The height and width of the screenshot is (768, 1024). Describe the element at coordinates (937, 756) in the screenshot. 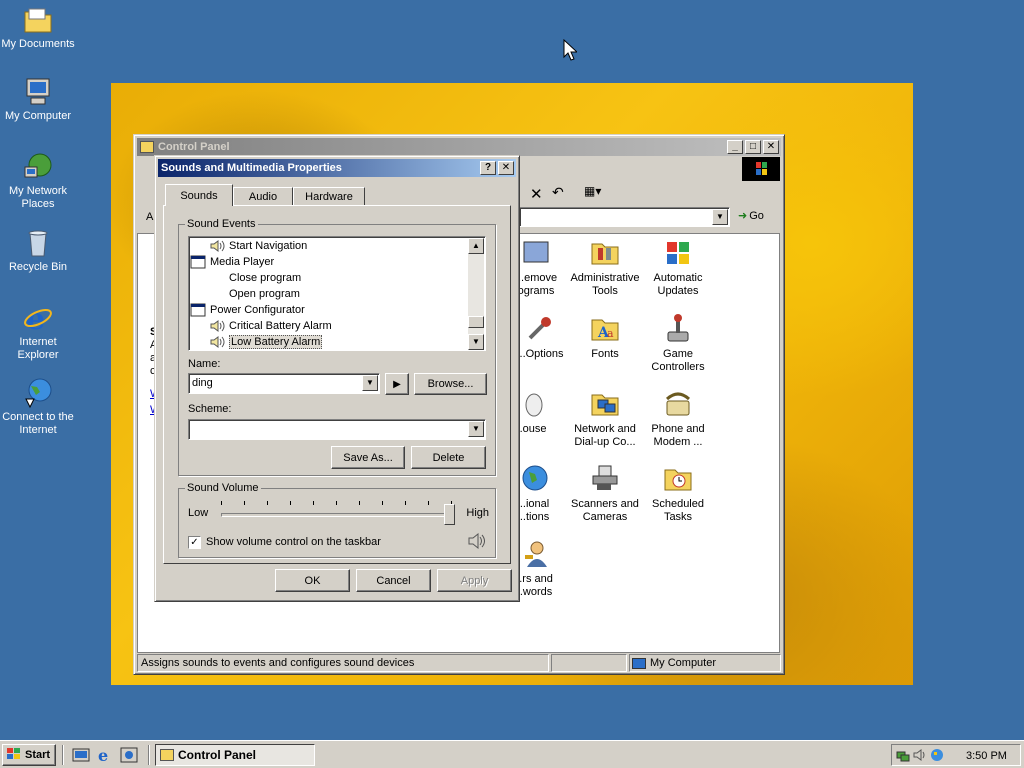

I see `tray-update-icon` at that location.